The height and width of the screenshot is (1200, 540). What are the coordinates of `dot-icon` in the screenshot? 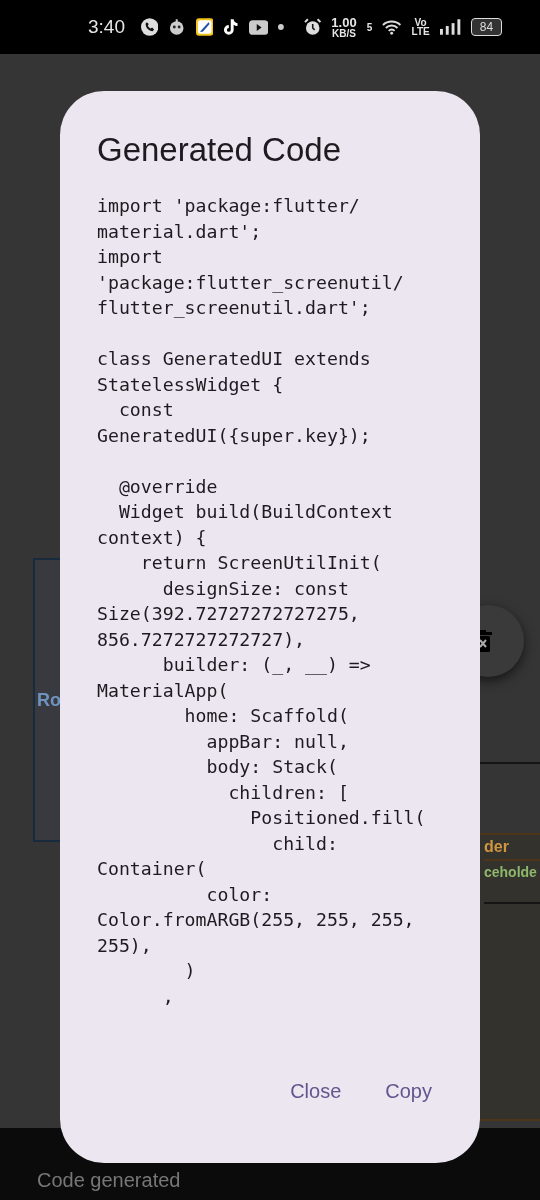 It's located at (281, 27).